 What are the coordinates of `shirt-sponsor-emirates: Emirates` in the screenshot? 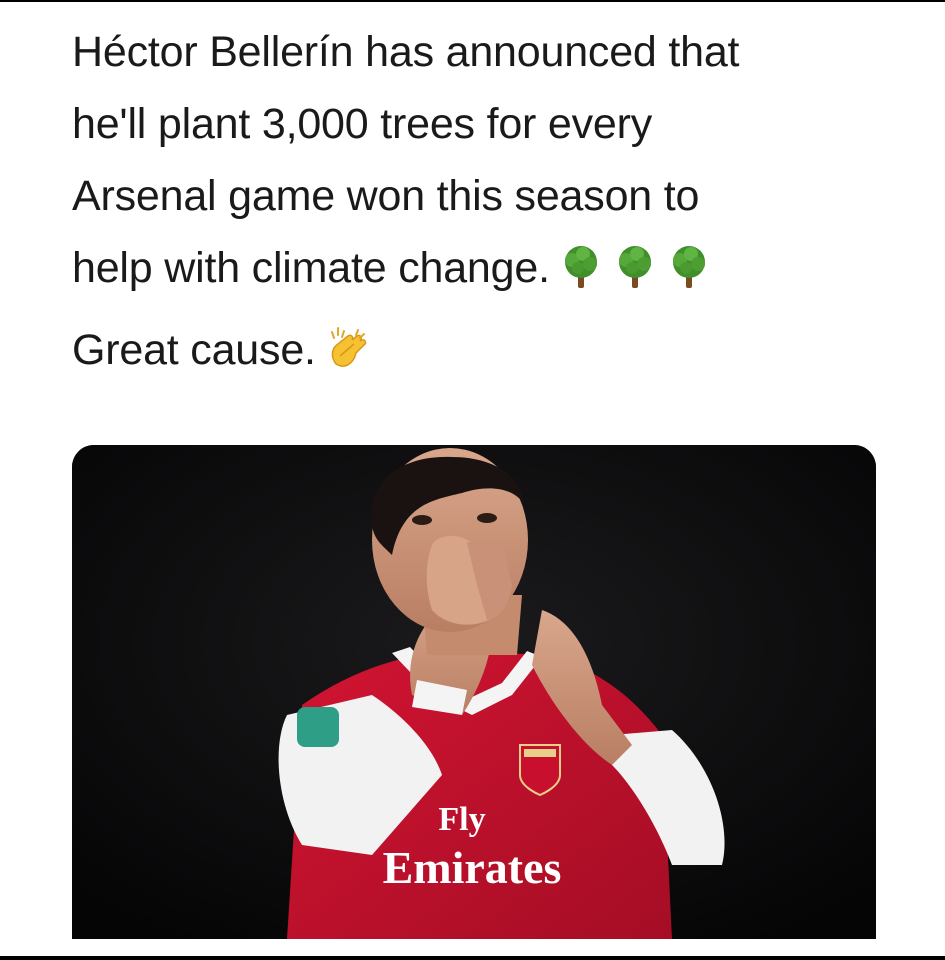 It's located at (472, 867).